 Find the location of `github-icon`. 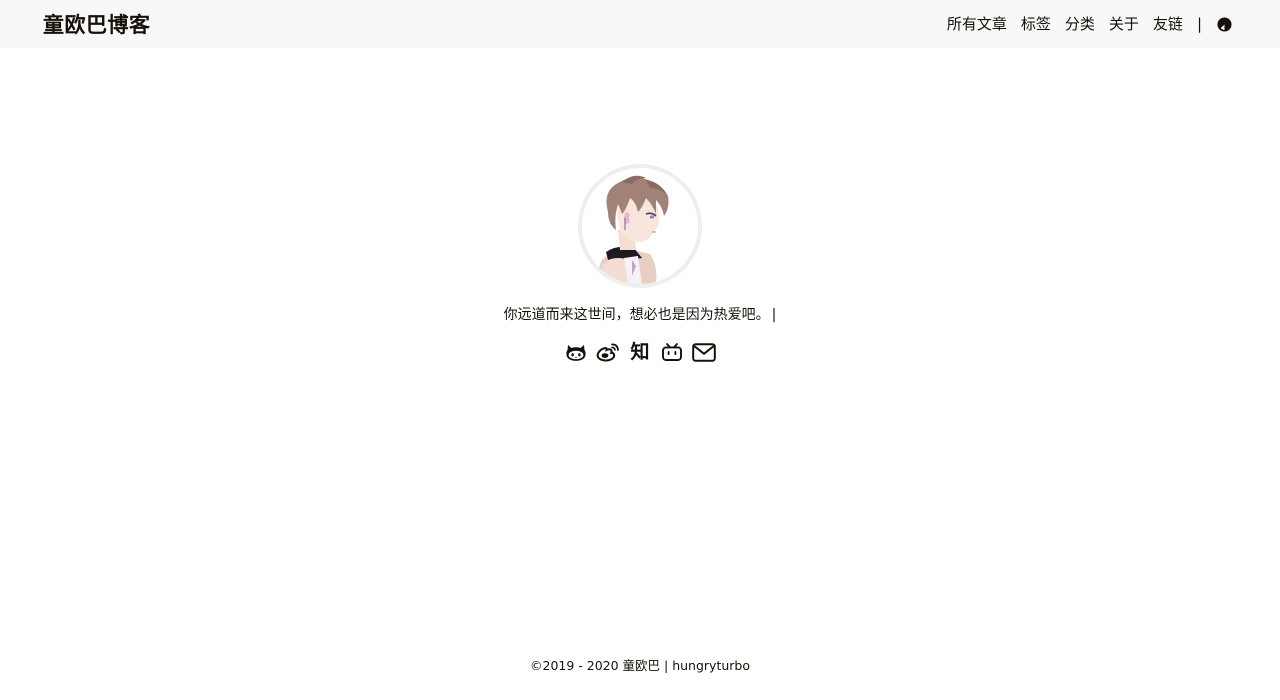

github-icon is located at coordinates (576, 352).